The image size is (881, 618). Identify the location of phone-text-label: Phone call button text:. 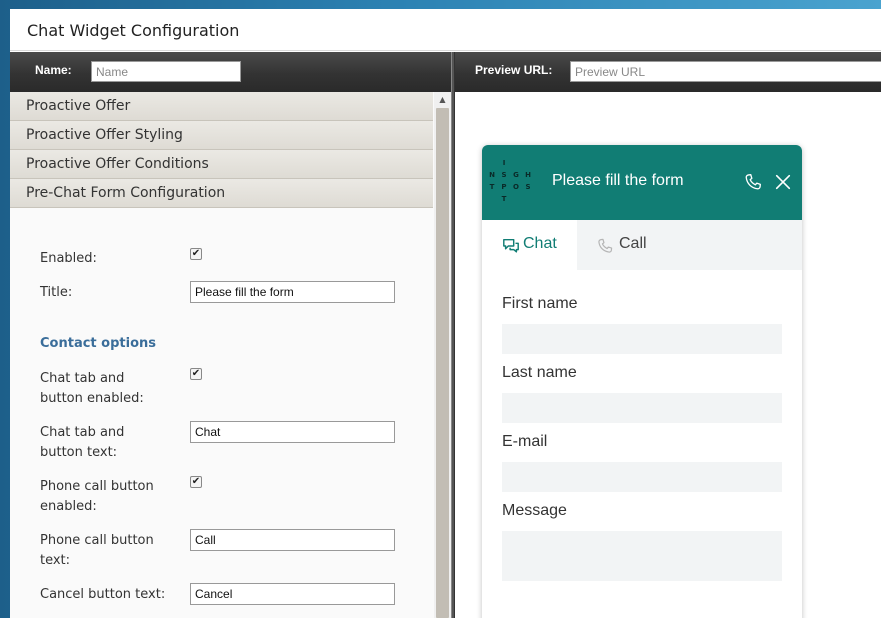
(97, 550).